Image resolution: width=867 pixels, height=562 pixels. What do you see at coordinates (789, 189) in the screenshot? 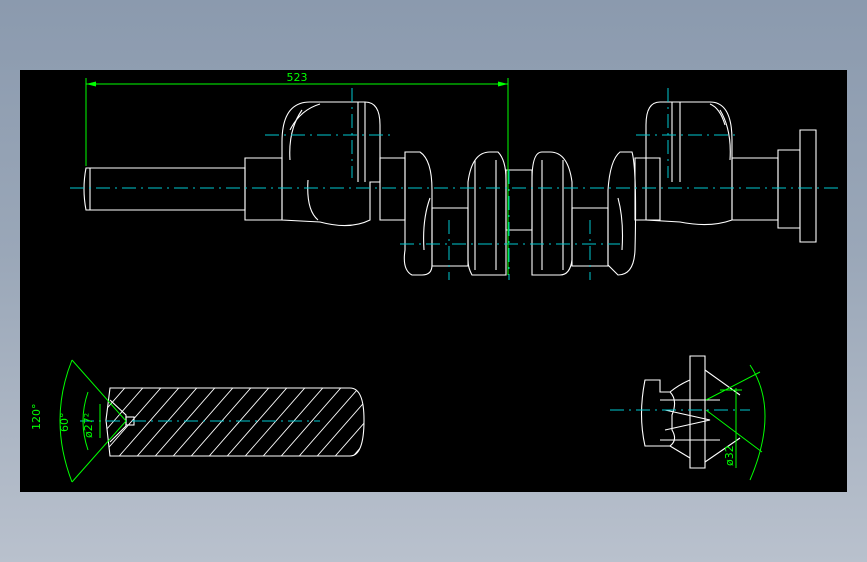
I see `rear-hub` at bounding box center [789, 189].